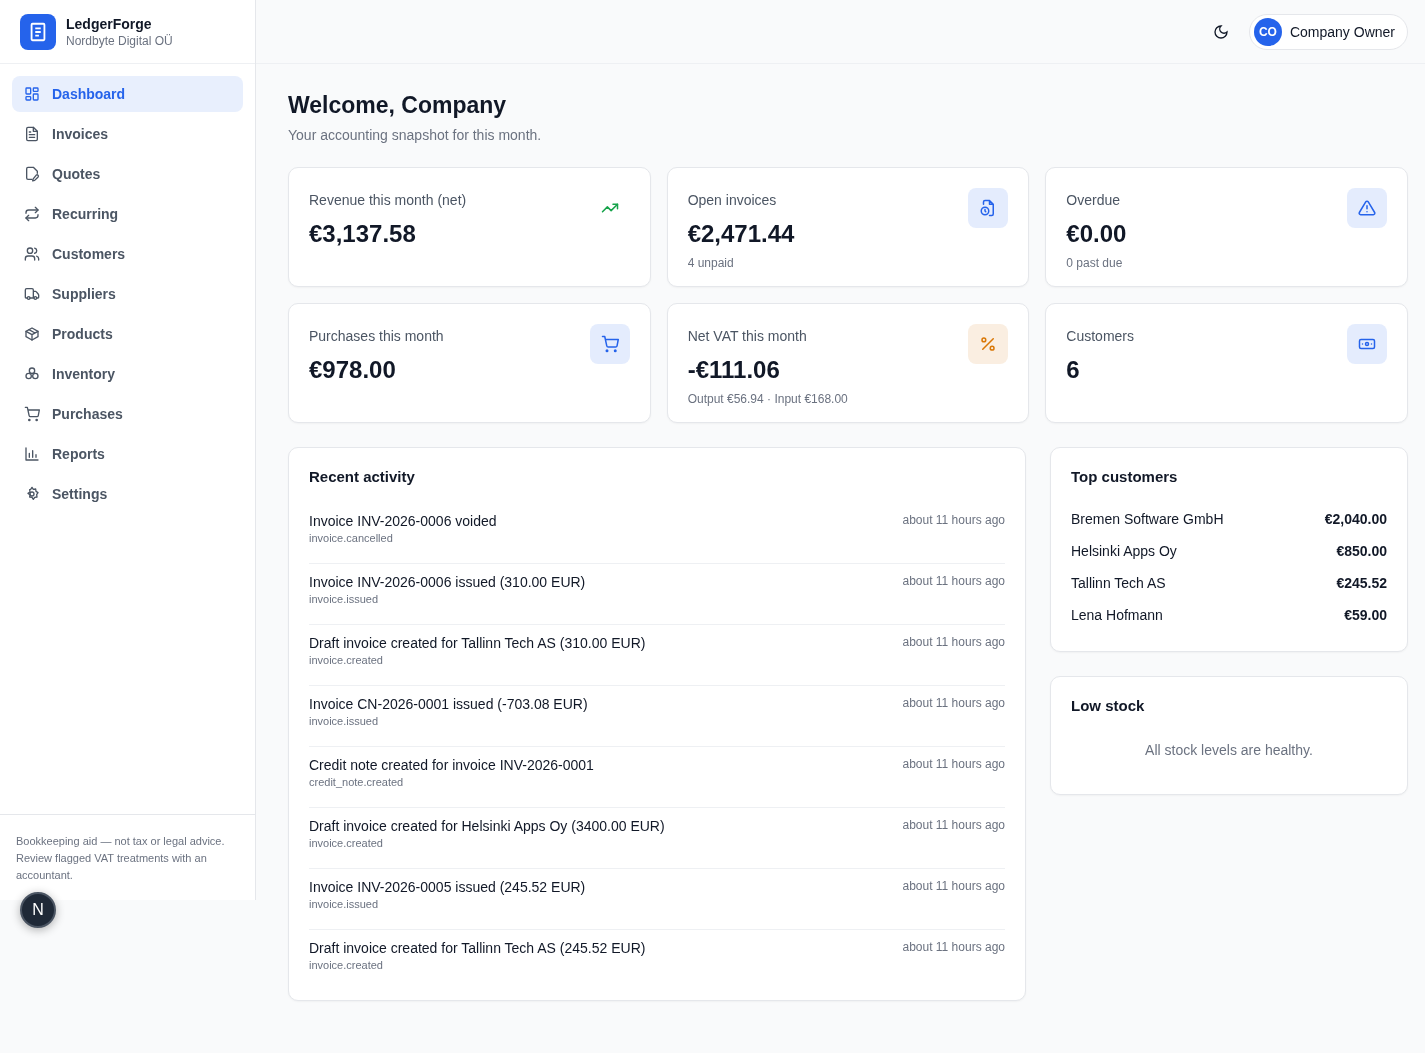  Describe the element at coordinates (376, 336) in the screenshot. I see `stat-label: Purchases this month` at that location.